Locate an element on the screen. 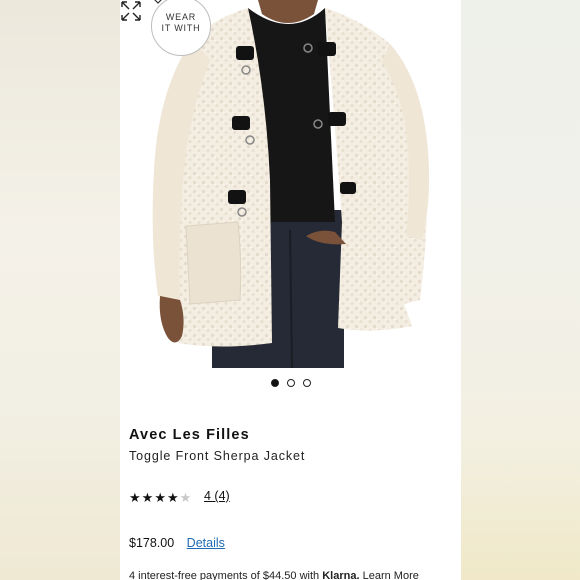 This screenshot has width=580, height=580. price: $178.00 is located at coordinates (152, 543).